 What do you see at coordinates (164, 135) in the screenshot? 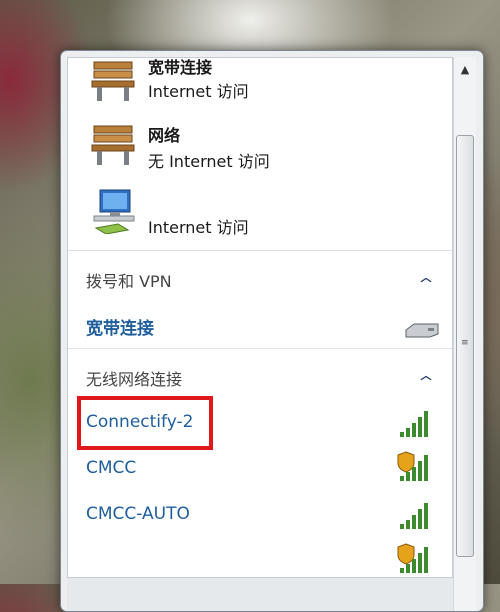
I see `connection-name: 网络` at bounding box center [164, 135].